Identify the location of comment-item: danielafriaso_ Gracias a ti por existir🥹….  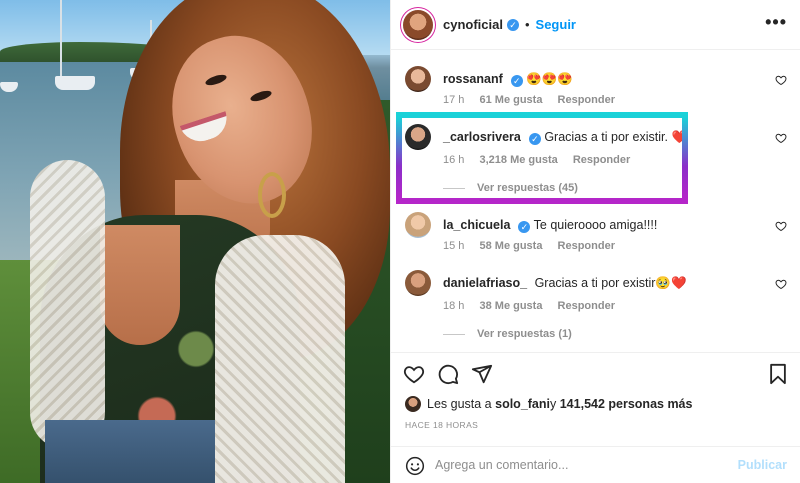
(600, 310).